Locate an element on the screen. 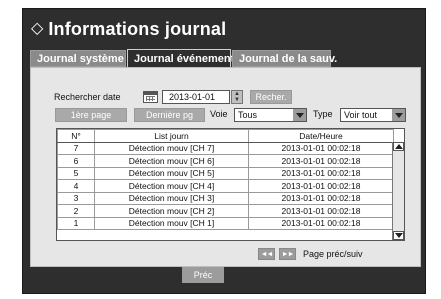 This screenshot has height=299, width=441. row-event: Détection mouv [CH 4] is located at coordinates (171, 186).